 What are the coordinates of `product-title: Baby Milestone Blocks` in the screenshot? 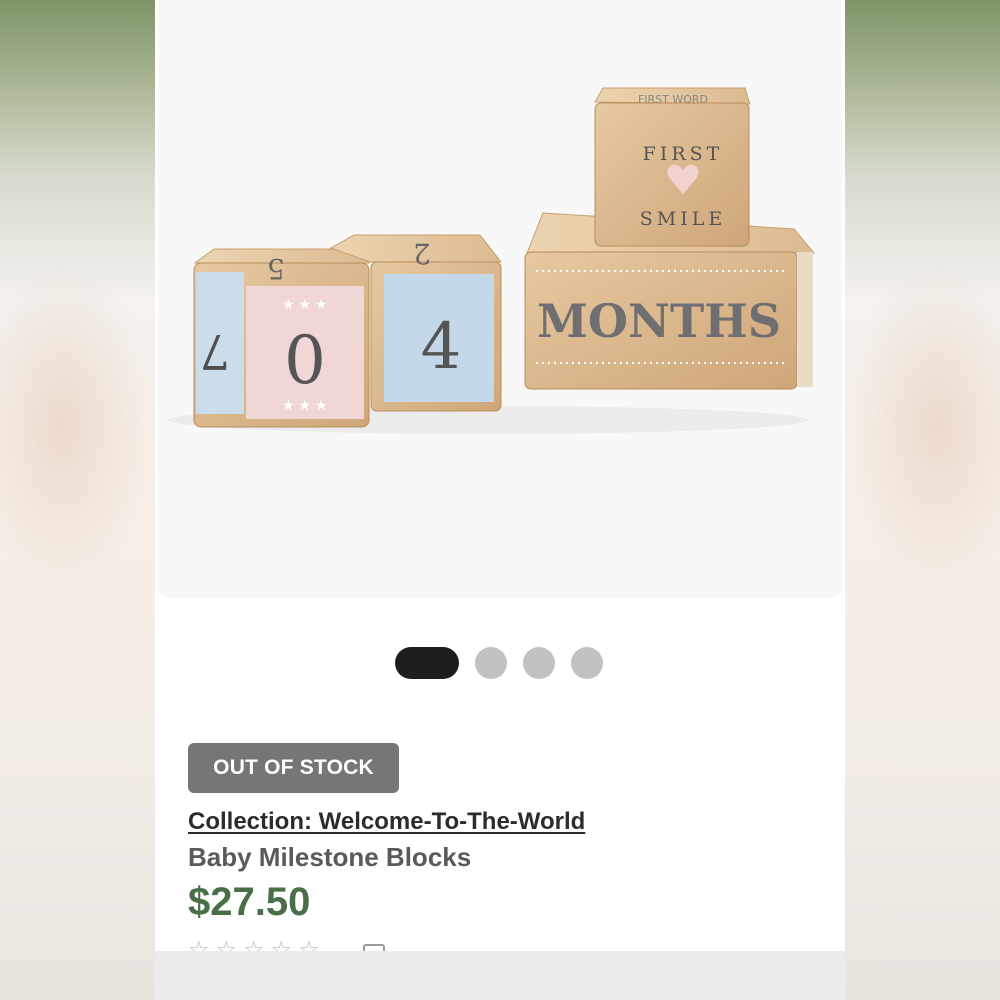 It's located at (330, 857).